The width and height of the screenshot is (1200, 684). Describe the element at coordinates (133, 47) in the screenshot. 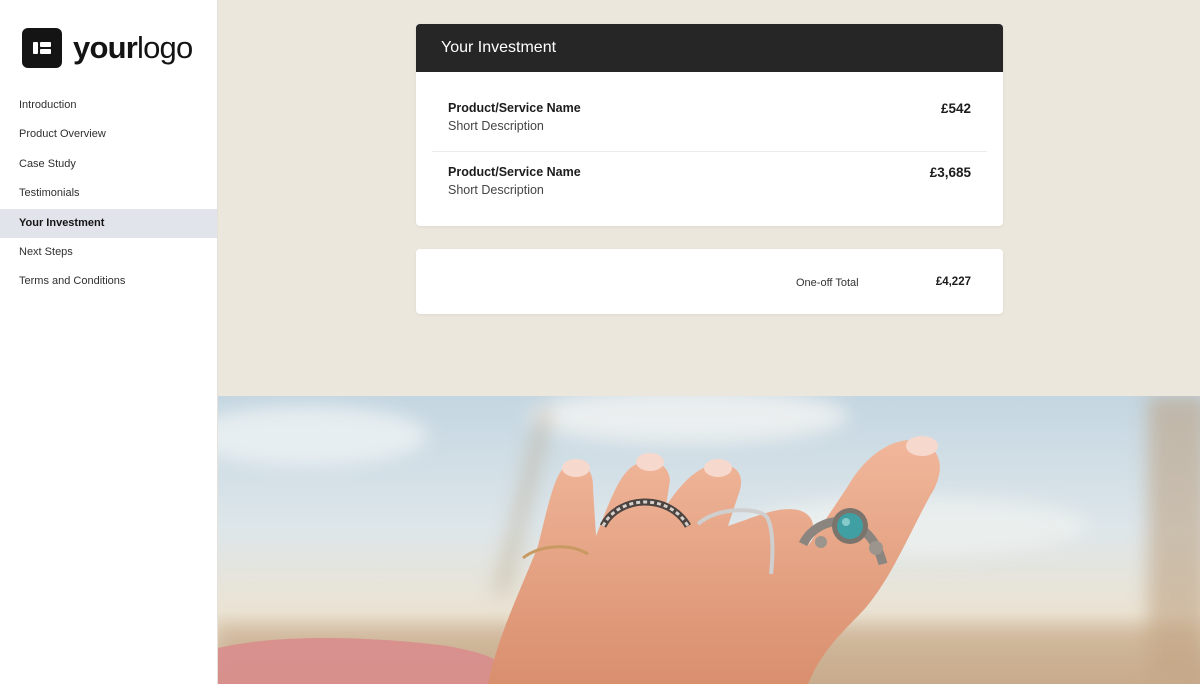

I see `logo-wordmark: yourlogo` at that location.